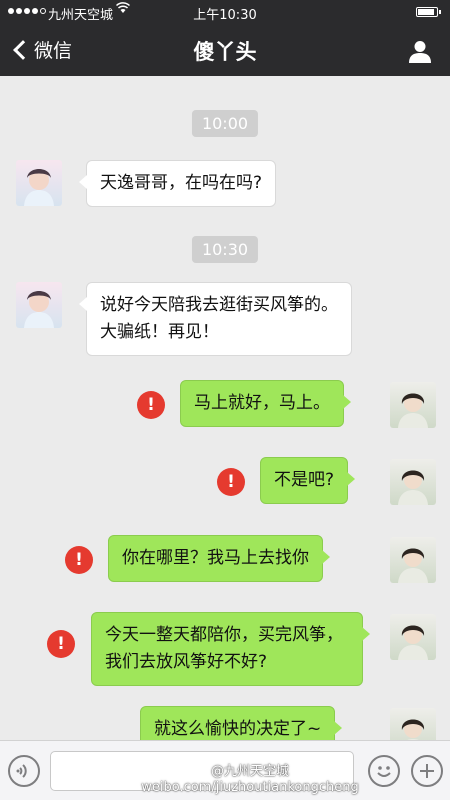 The height and width of the screenshot is (800, 450). I want to click on watermark: @九州天空城 weibo.com/jiuzhoutiankongcheng, so click(250, 780).